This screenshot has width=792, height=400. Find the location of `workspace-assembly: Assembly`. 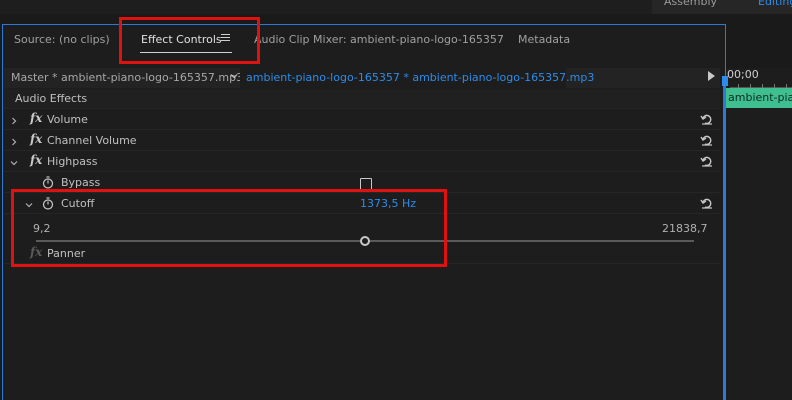

workspace-assembly: Assembly is located at coordinates (690, 4).